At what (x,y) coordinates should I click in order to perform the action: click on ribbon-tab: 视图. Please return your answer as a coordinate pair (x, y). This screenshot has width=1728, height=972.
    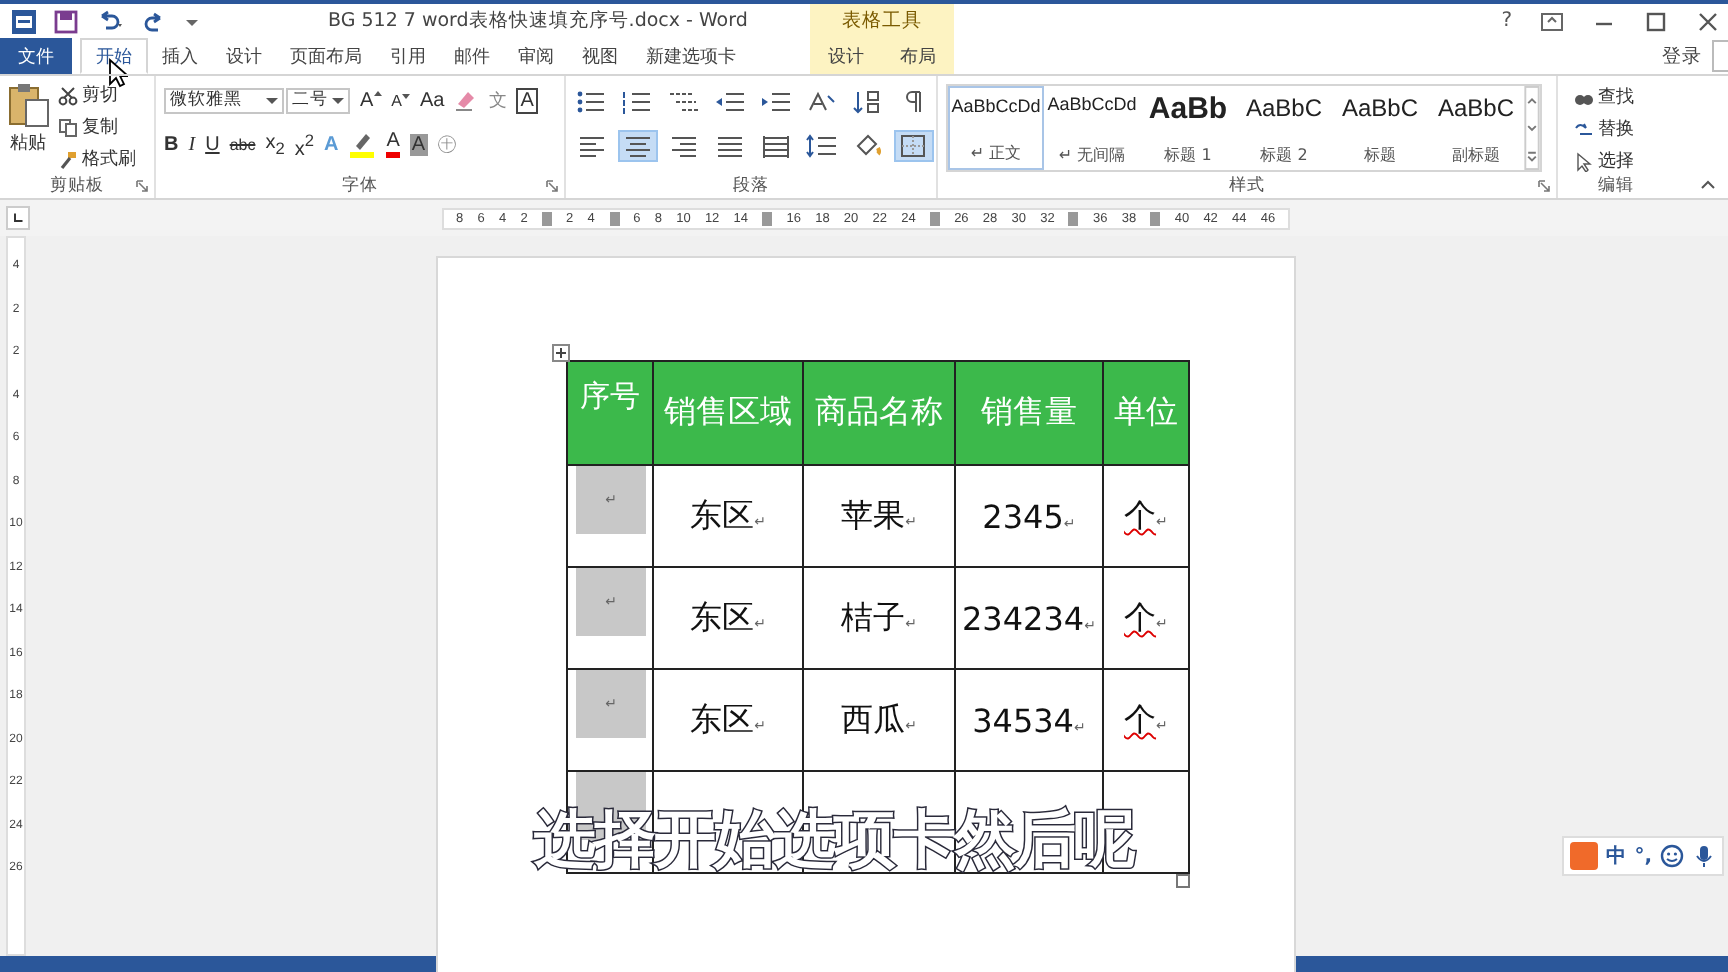
    Looking at the image, I should click on (600, 56).